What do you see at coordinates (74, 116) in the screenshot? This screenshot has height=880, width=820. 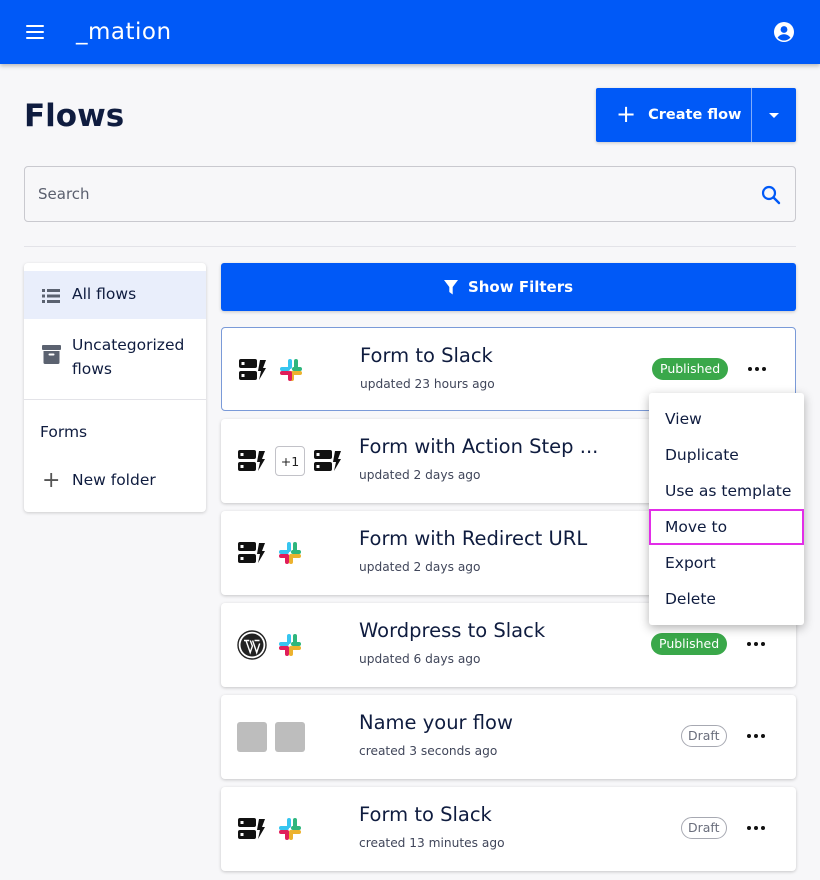 I see `page-title: Flows` at bounding box center [74, 116].